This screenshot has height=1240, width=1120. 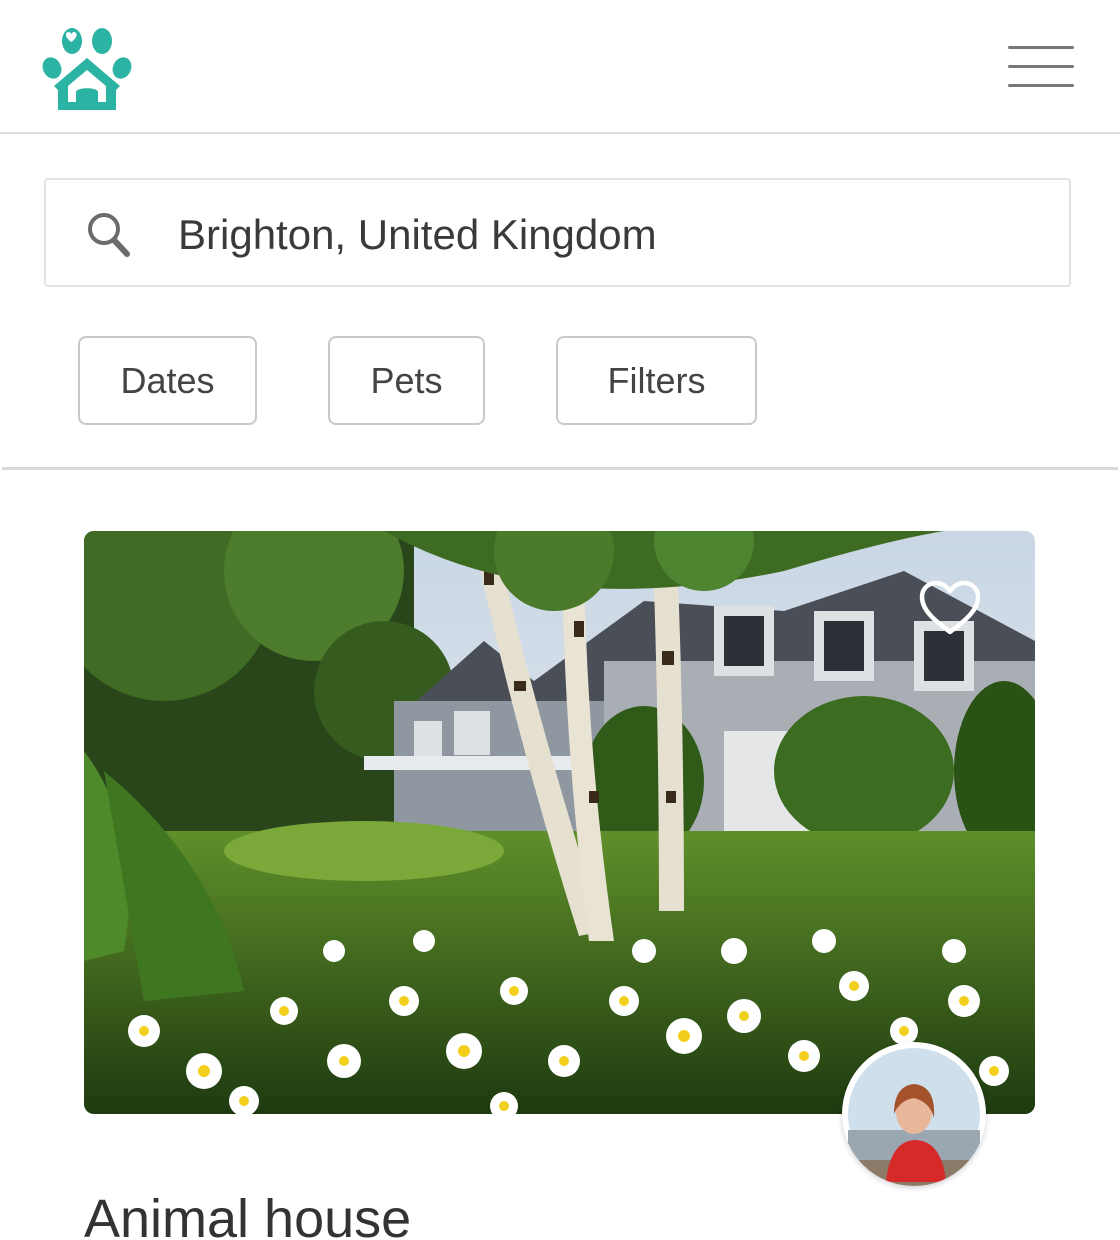 I want to click on filters-divider, so click(x=560, y=468).